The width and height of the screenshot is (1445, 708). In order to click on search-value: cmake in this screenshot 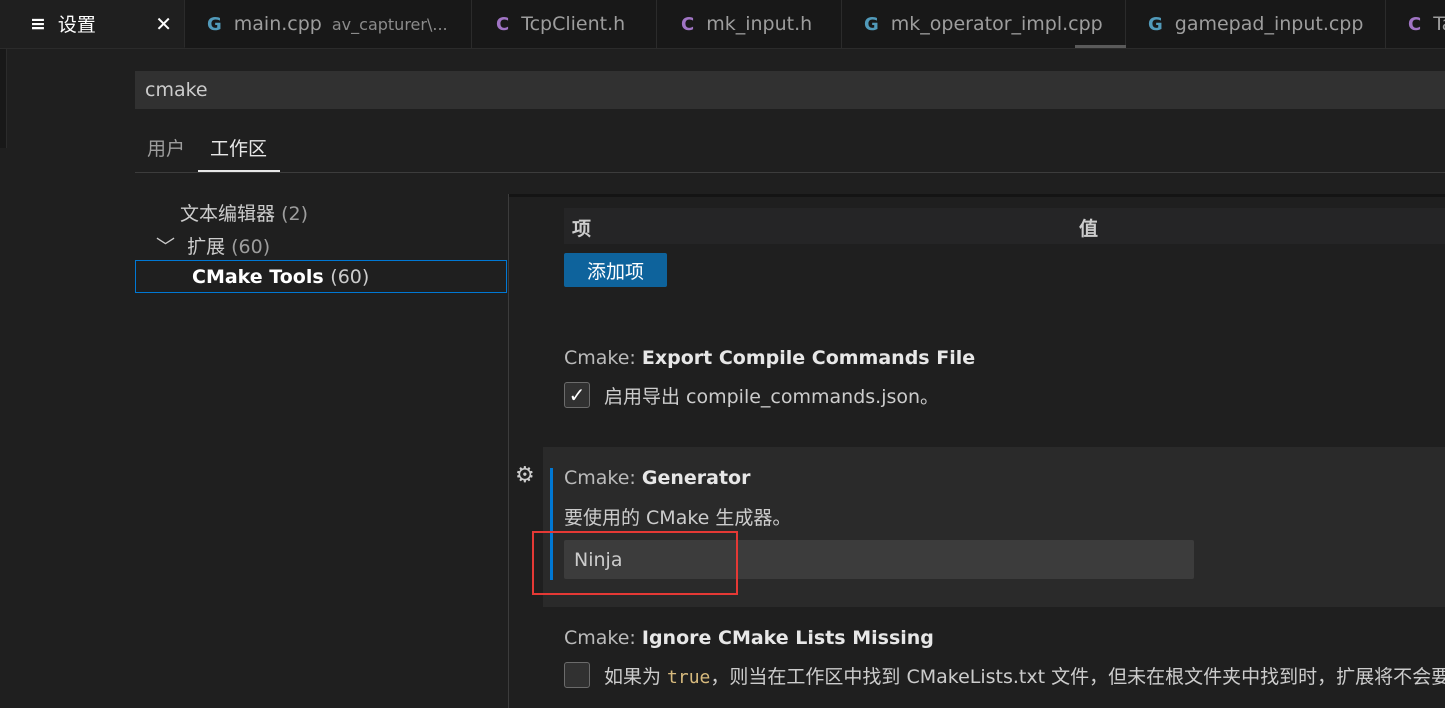, I will do `click(176, 90)`.